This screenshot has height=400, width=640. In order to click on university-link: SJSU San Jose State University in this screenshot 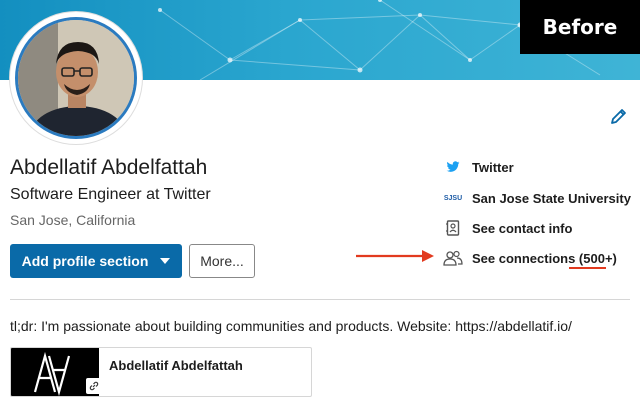, I will do `click(536, 198)`.